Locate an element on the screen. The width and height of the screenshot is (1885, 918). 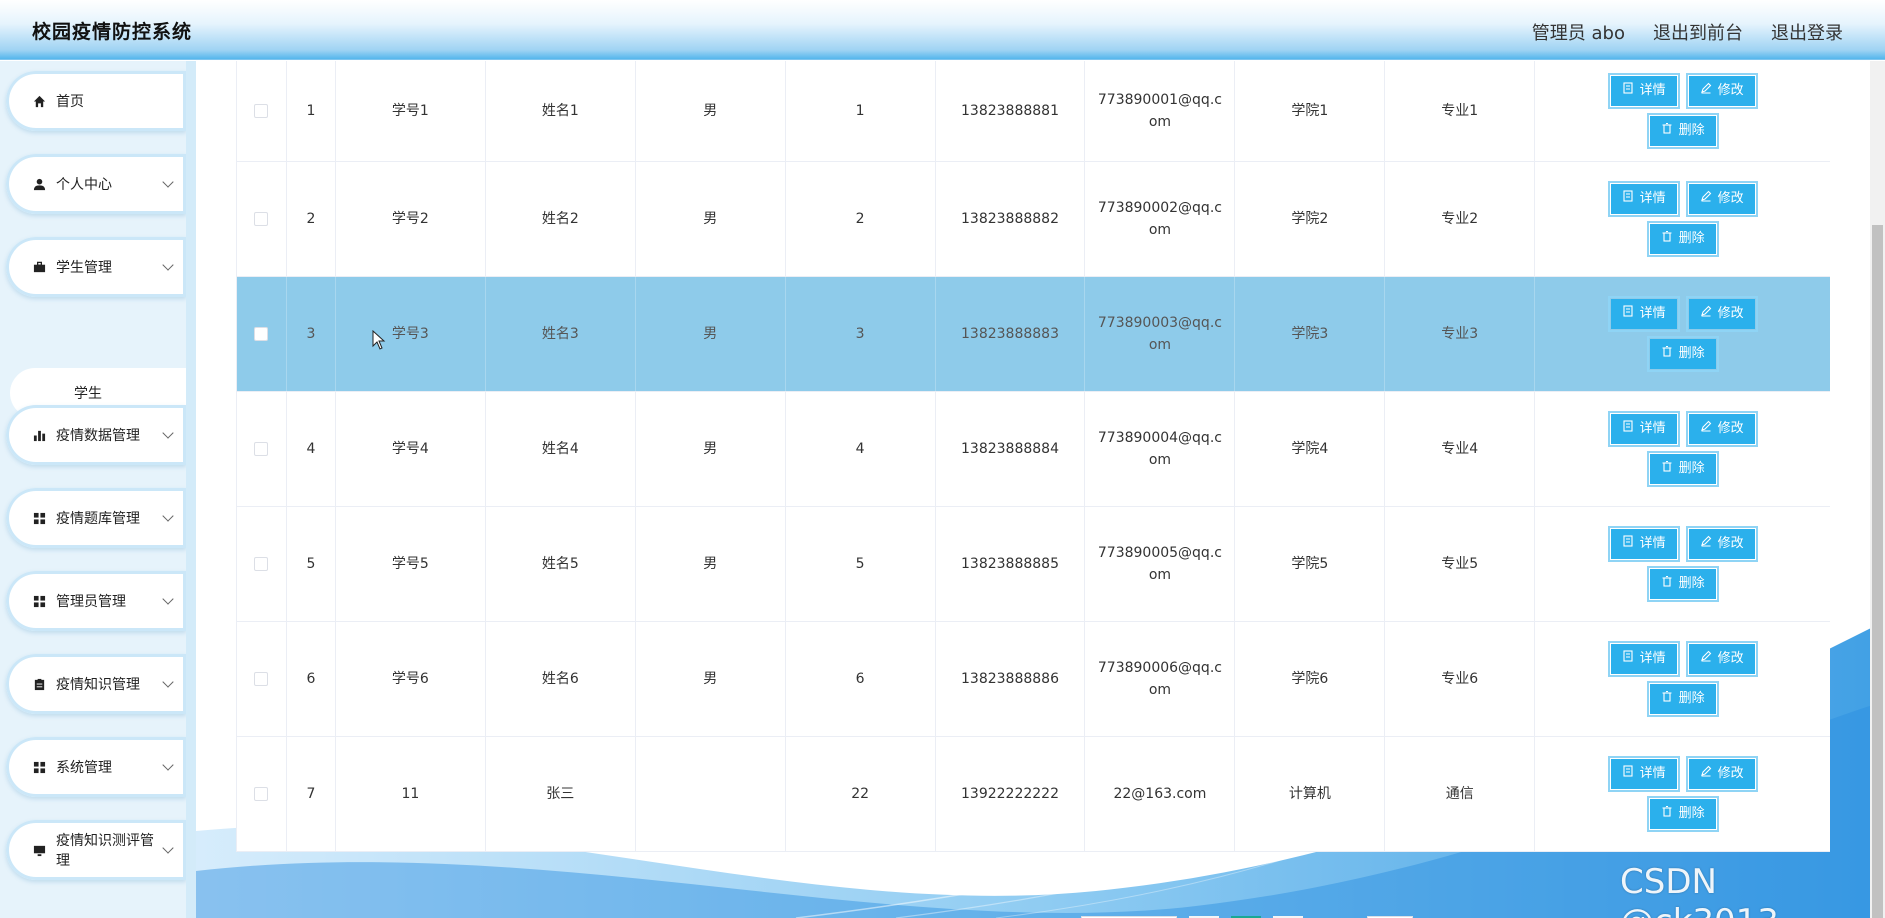
cell-college: 计算机 is located at coordinates (1310, 794).